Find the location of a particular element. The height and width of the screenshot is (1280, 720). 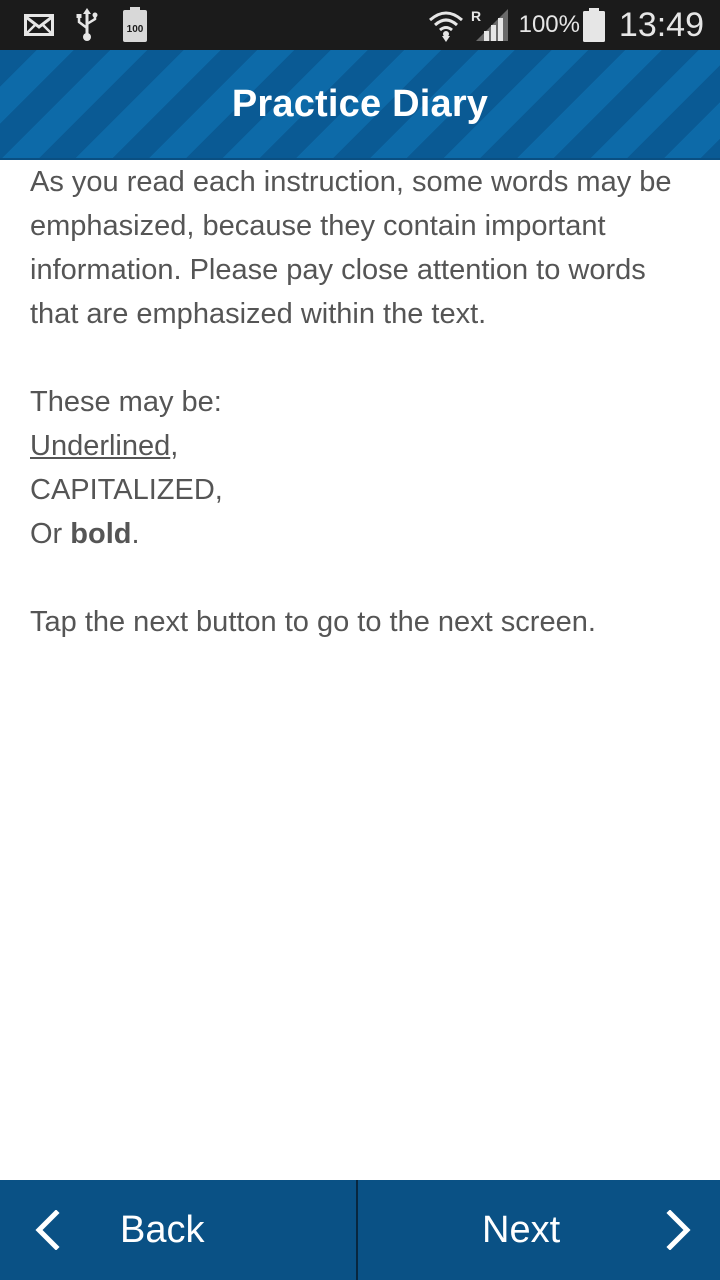

underlined-example: Underlined, is located at coordinates (362, 446).